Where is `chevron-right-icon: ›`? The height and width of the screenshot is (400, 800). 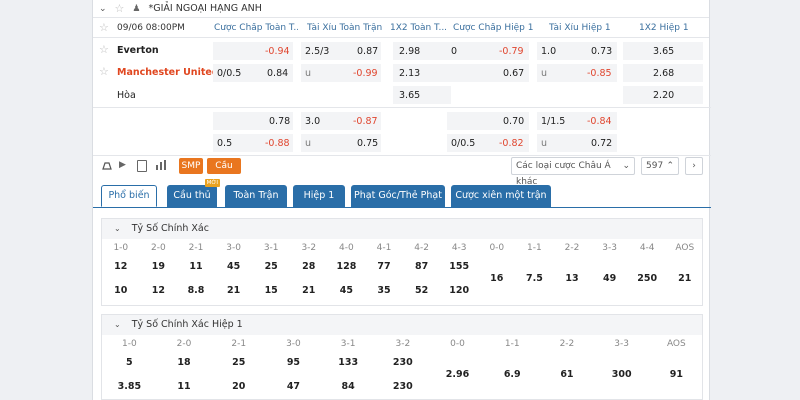
chevron-right-icon: › is located at coordinates (694, 166).